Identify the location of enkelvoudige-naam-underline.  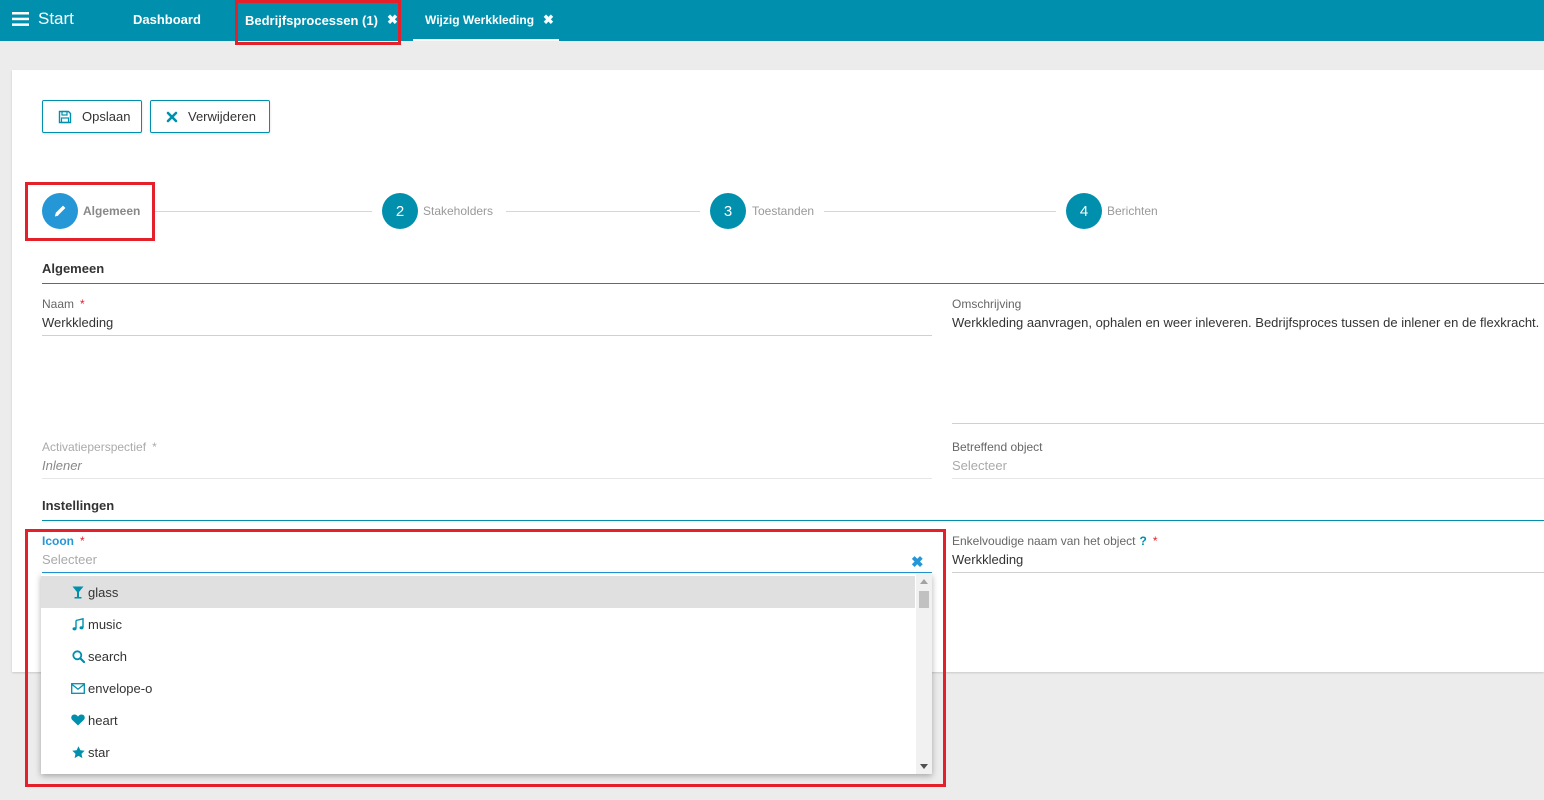
(1248, 572).